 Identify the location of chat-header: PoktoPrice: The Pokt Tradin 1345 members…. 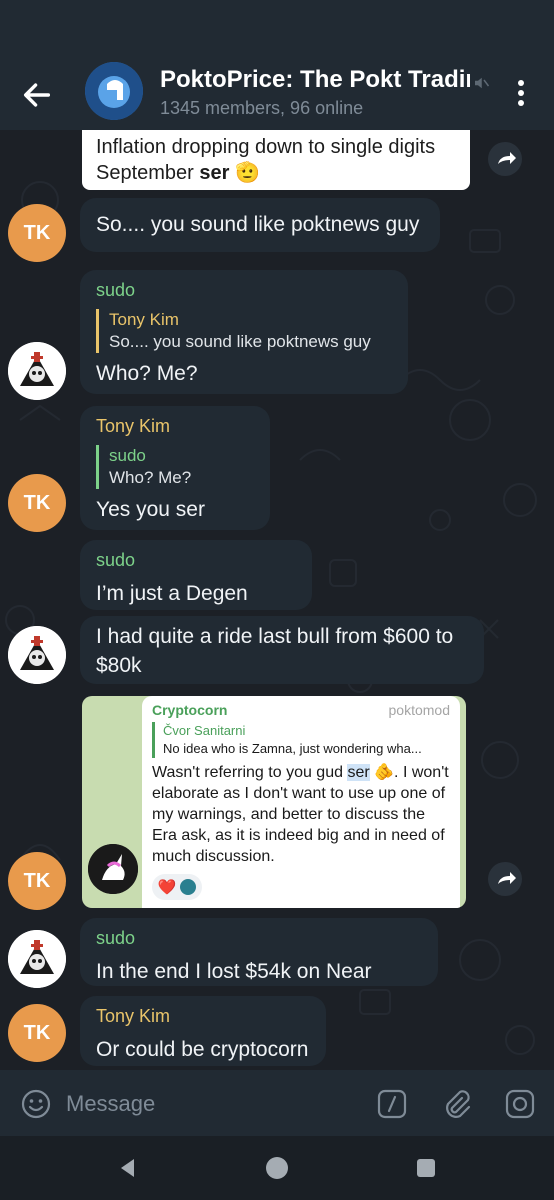
(277, 65).